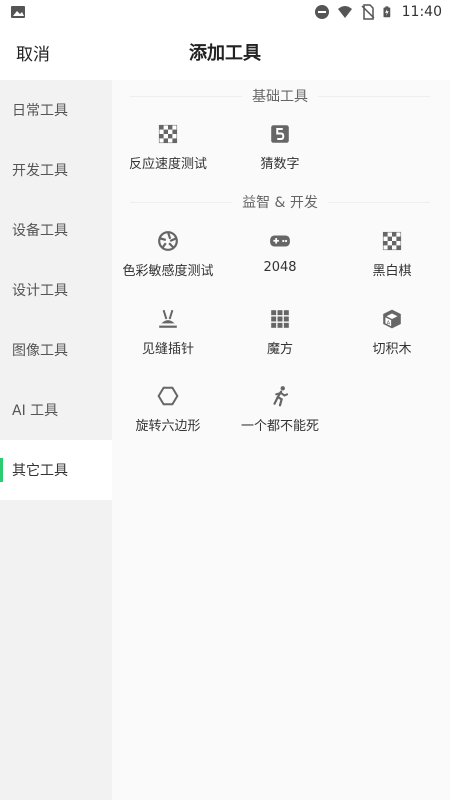  I want to click on gamepad-icon, so click(280, 241).